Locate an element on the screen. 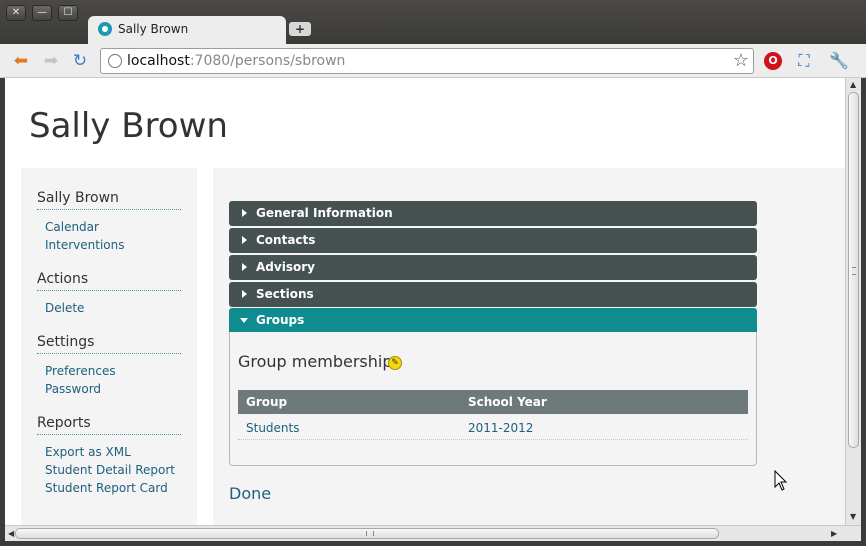 The width and height of the screenshot is (866, 546). sidebar-heading-settings: Settings is located at coordinates (109, 344).